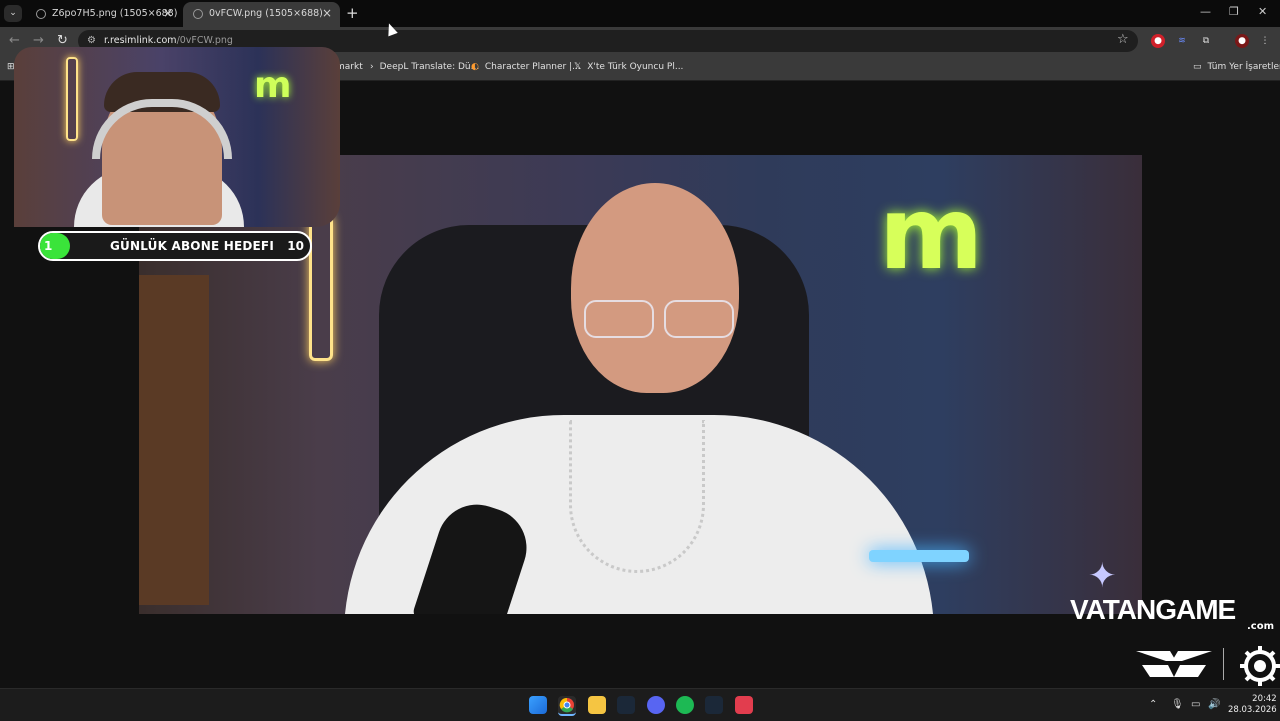 This screenshot has height=721, width=1280. What do you see at coordinates (744, 705) in the screenshot?
I see `app-red-icon` at bounding box center [744, 705].